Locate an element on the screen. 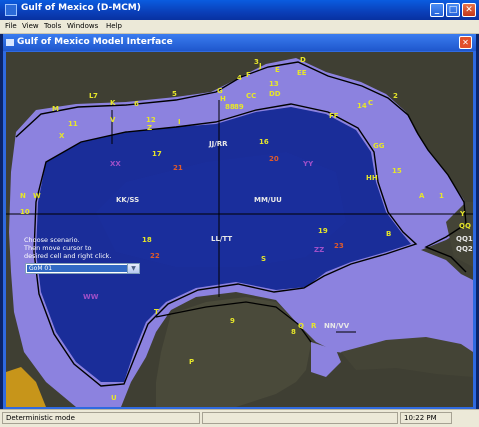 The height and width of the screenshot is (427, 479). close-button: ✕ is located at coordinates (469, 10).